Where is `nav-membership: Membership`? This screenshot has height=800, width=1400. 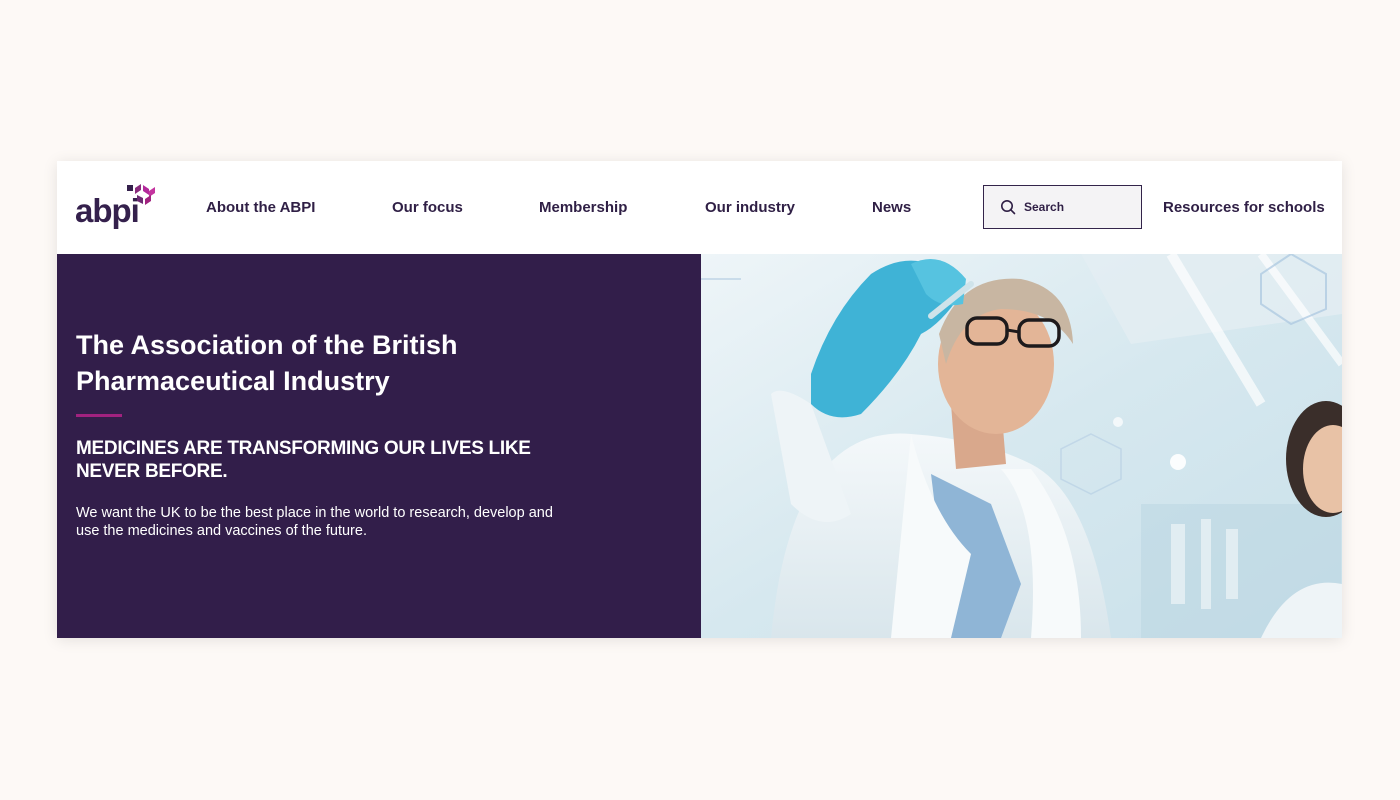 nav-membership: Membership is located at coordinates (583, 207).